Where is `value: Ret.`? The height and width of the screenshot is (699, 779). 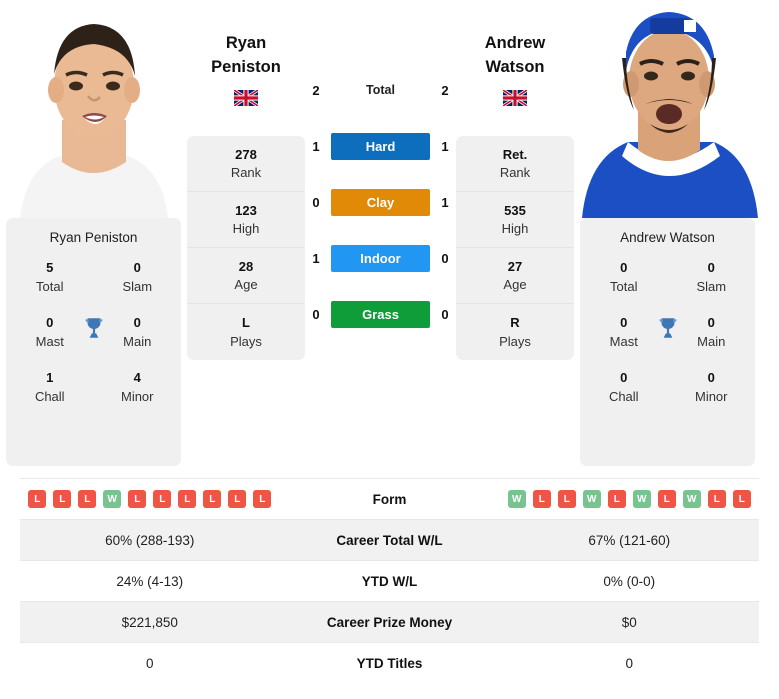 value: Ret. is located at coordinates (515, 154).